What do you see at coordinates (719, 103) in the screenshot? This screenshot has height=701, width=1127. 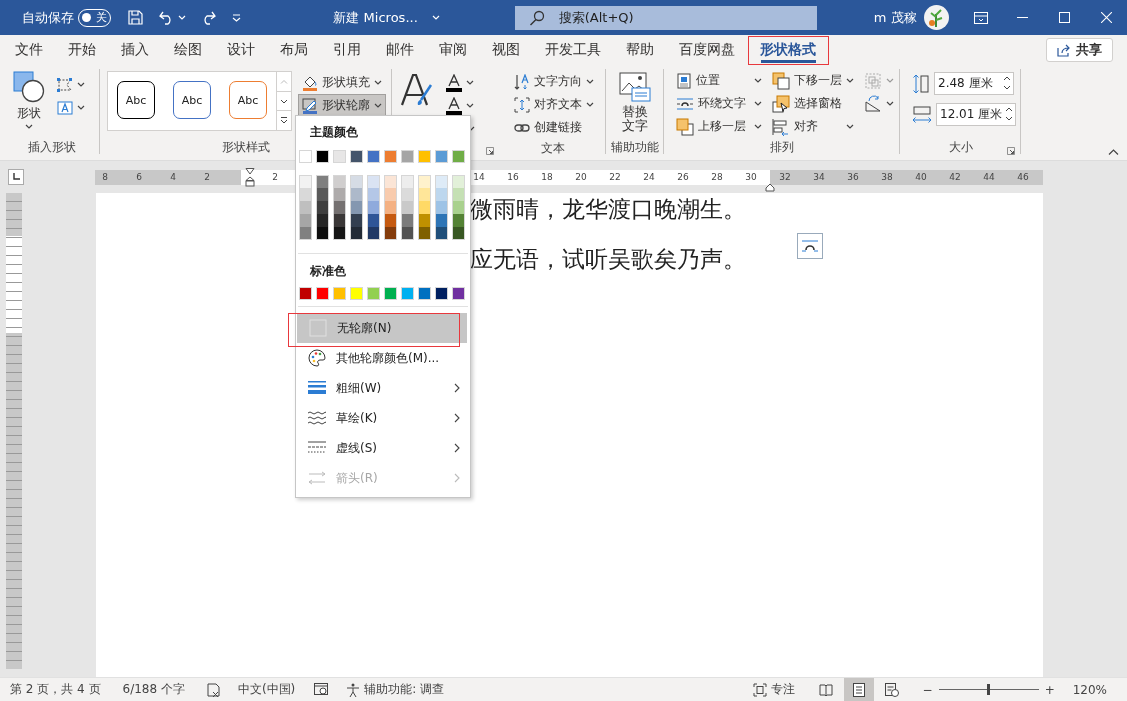 I see `wrap-text-button: 环绕文字` at bounding box center [719, 103].